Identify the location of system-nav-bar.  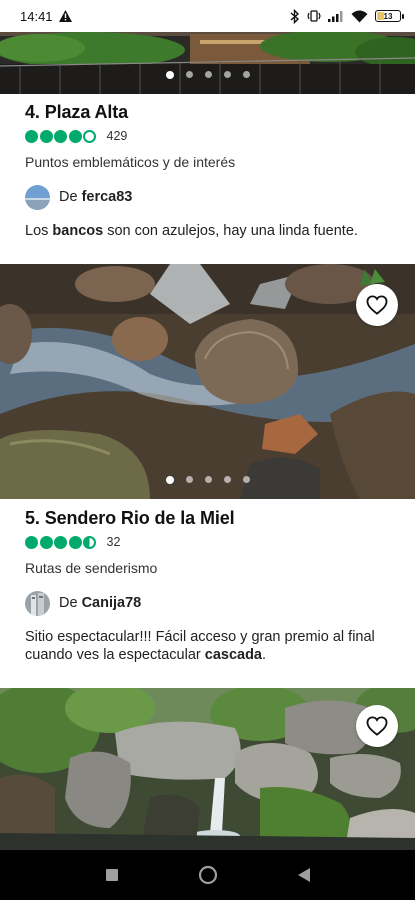
(207, 875).